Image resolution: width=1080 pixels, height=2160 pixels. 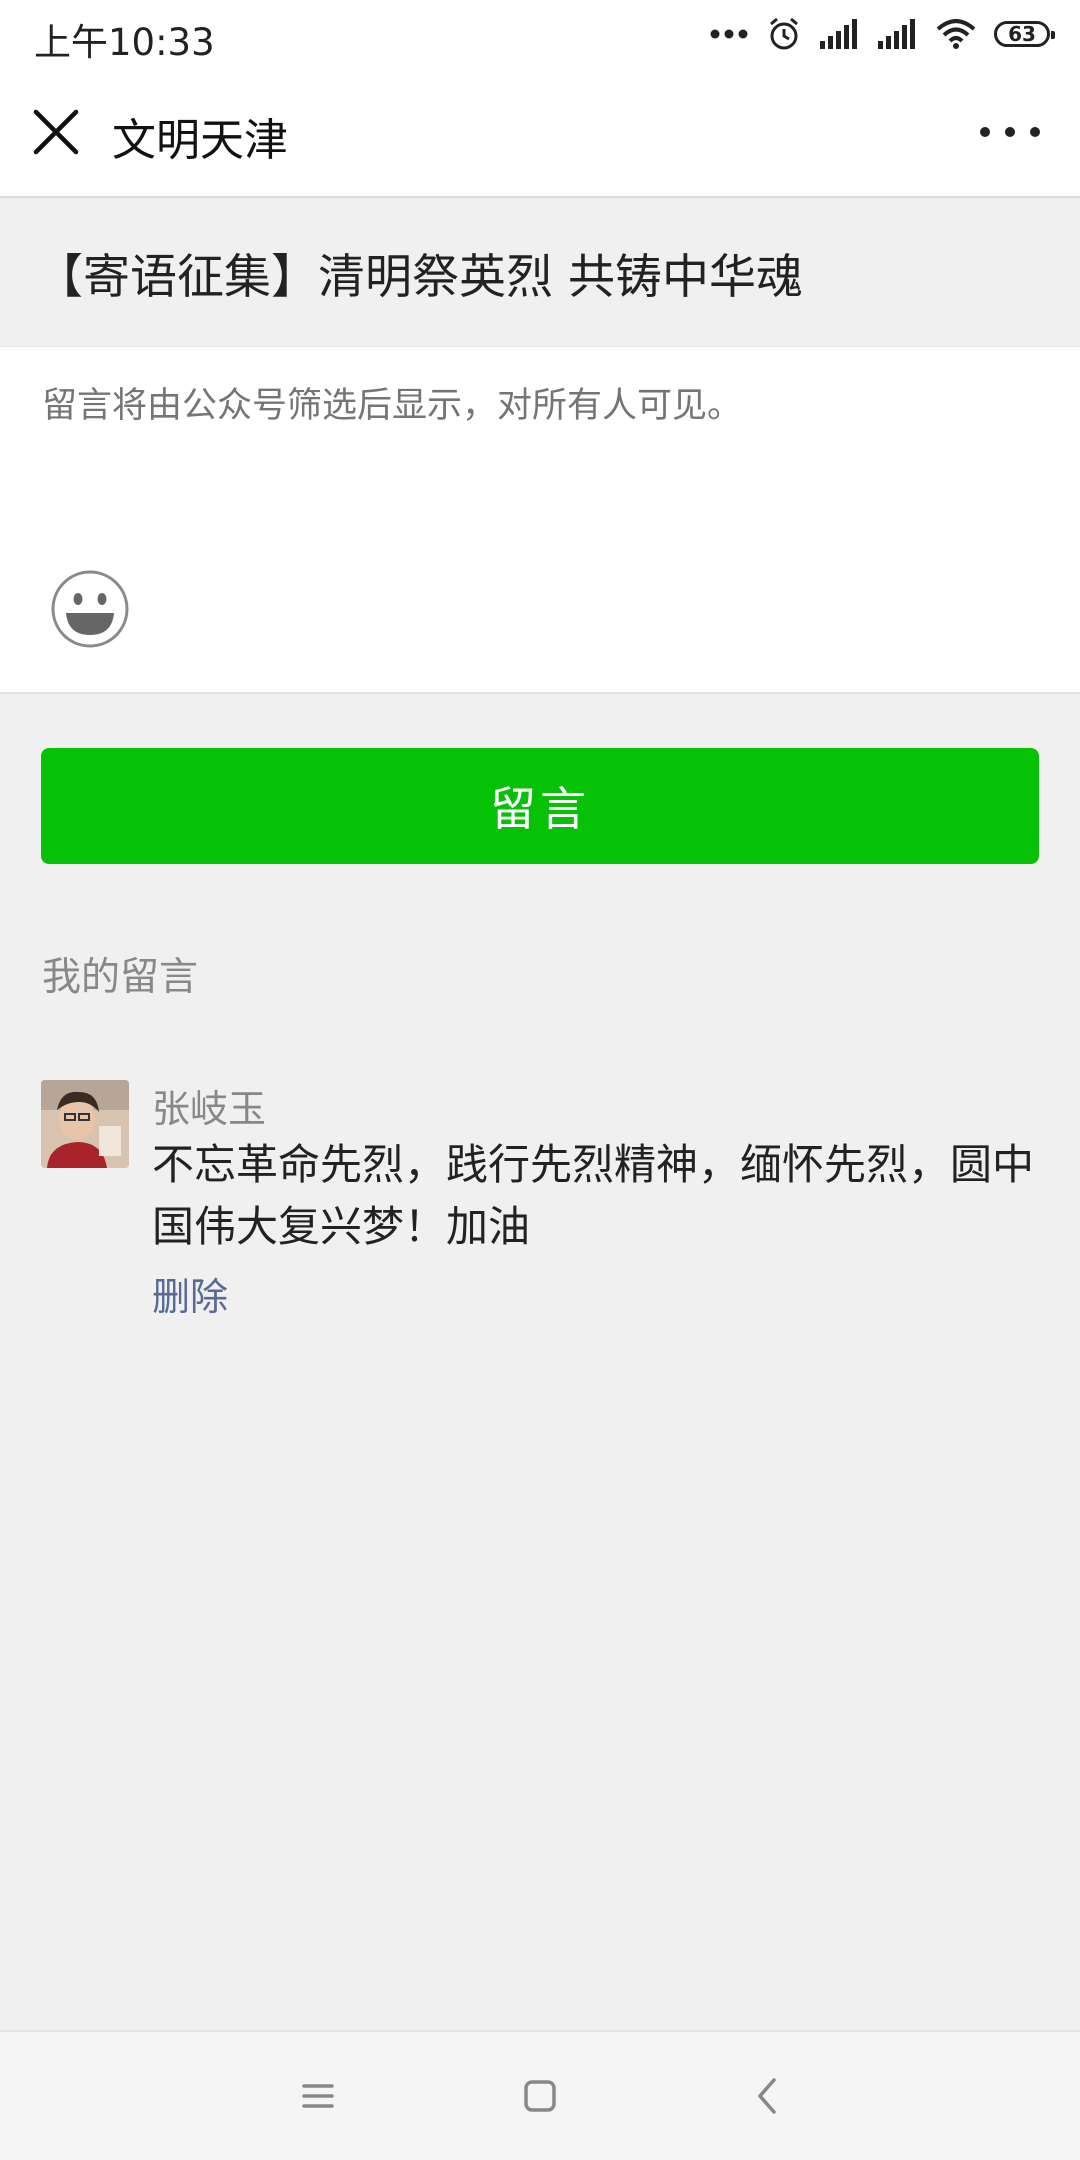 I want to click on system-nav-bar, so click(x=540, y=2095).